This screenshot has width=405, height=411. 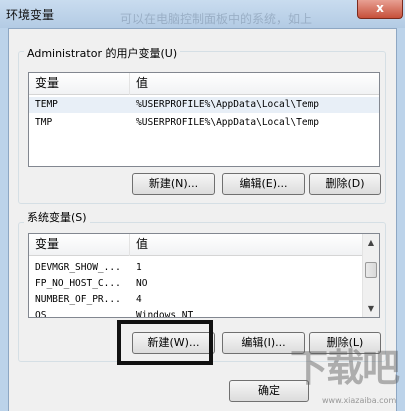 I want to click on vertical-scrollbar: ▲ ▼, so click(x=370, y=275).